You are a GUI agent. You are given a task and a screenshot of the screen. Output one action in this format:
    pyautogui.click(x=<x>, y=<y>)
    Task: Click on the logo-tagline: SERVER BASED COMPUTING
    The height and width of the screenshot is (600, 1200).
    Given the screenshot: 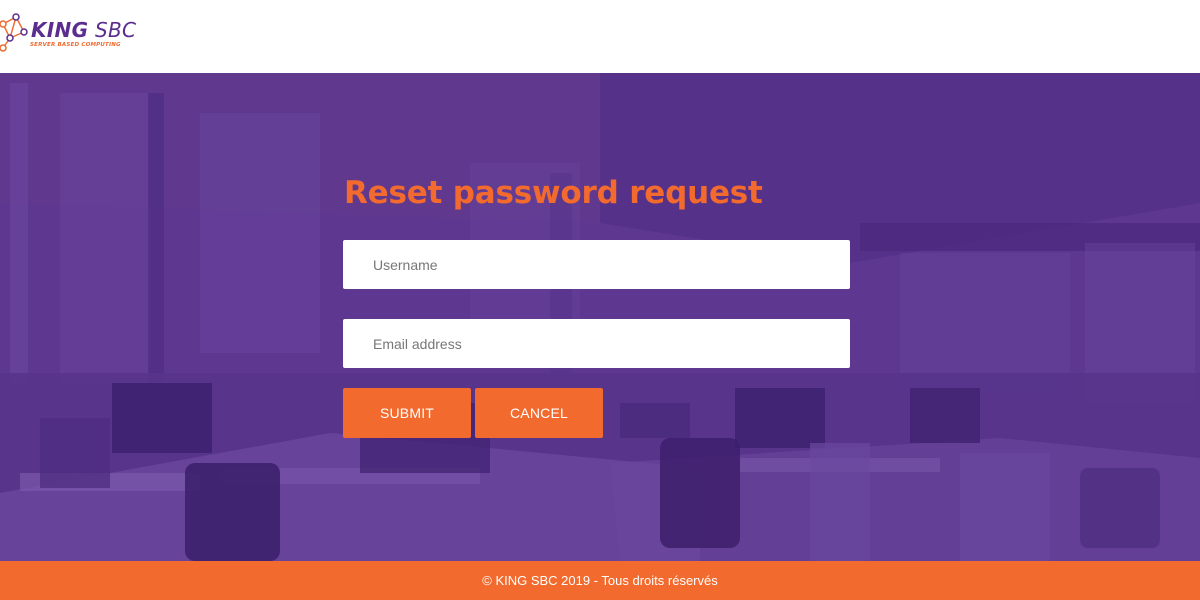 What is the action you would take?
    pyautogui.click(x=75, y=45)
    